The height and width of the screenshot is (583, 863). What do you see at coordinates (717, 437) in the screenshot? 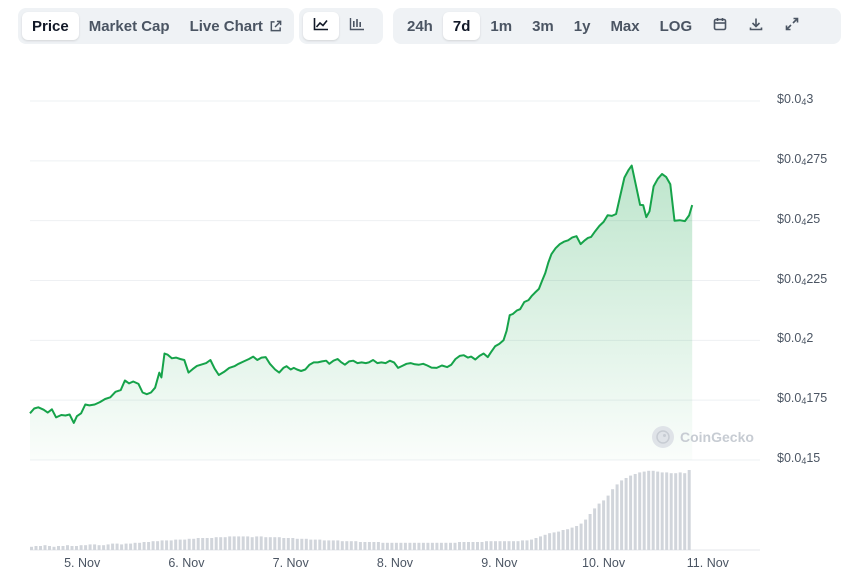
I see `watermark-text: CoinGecko` at bounding box center [717, 437].